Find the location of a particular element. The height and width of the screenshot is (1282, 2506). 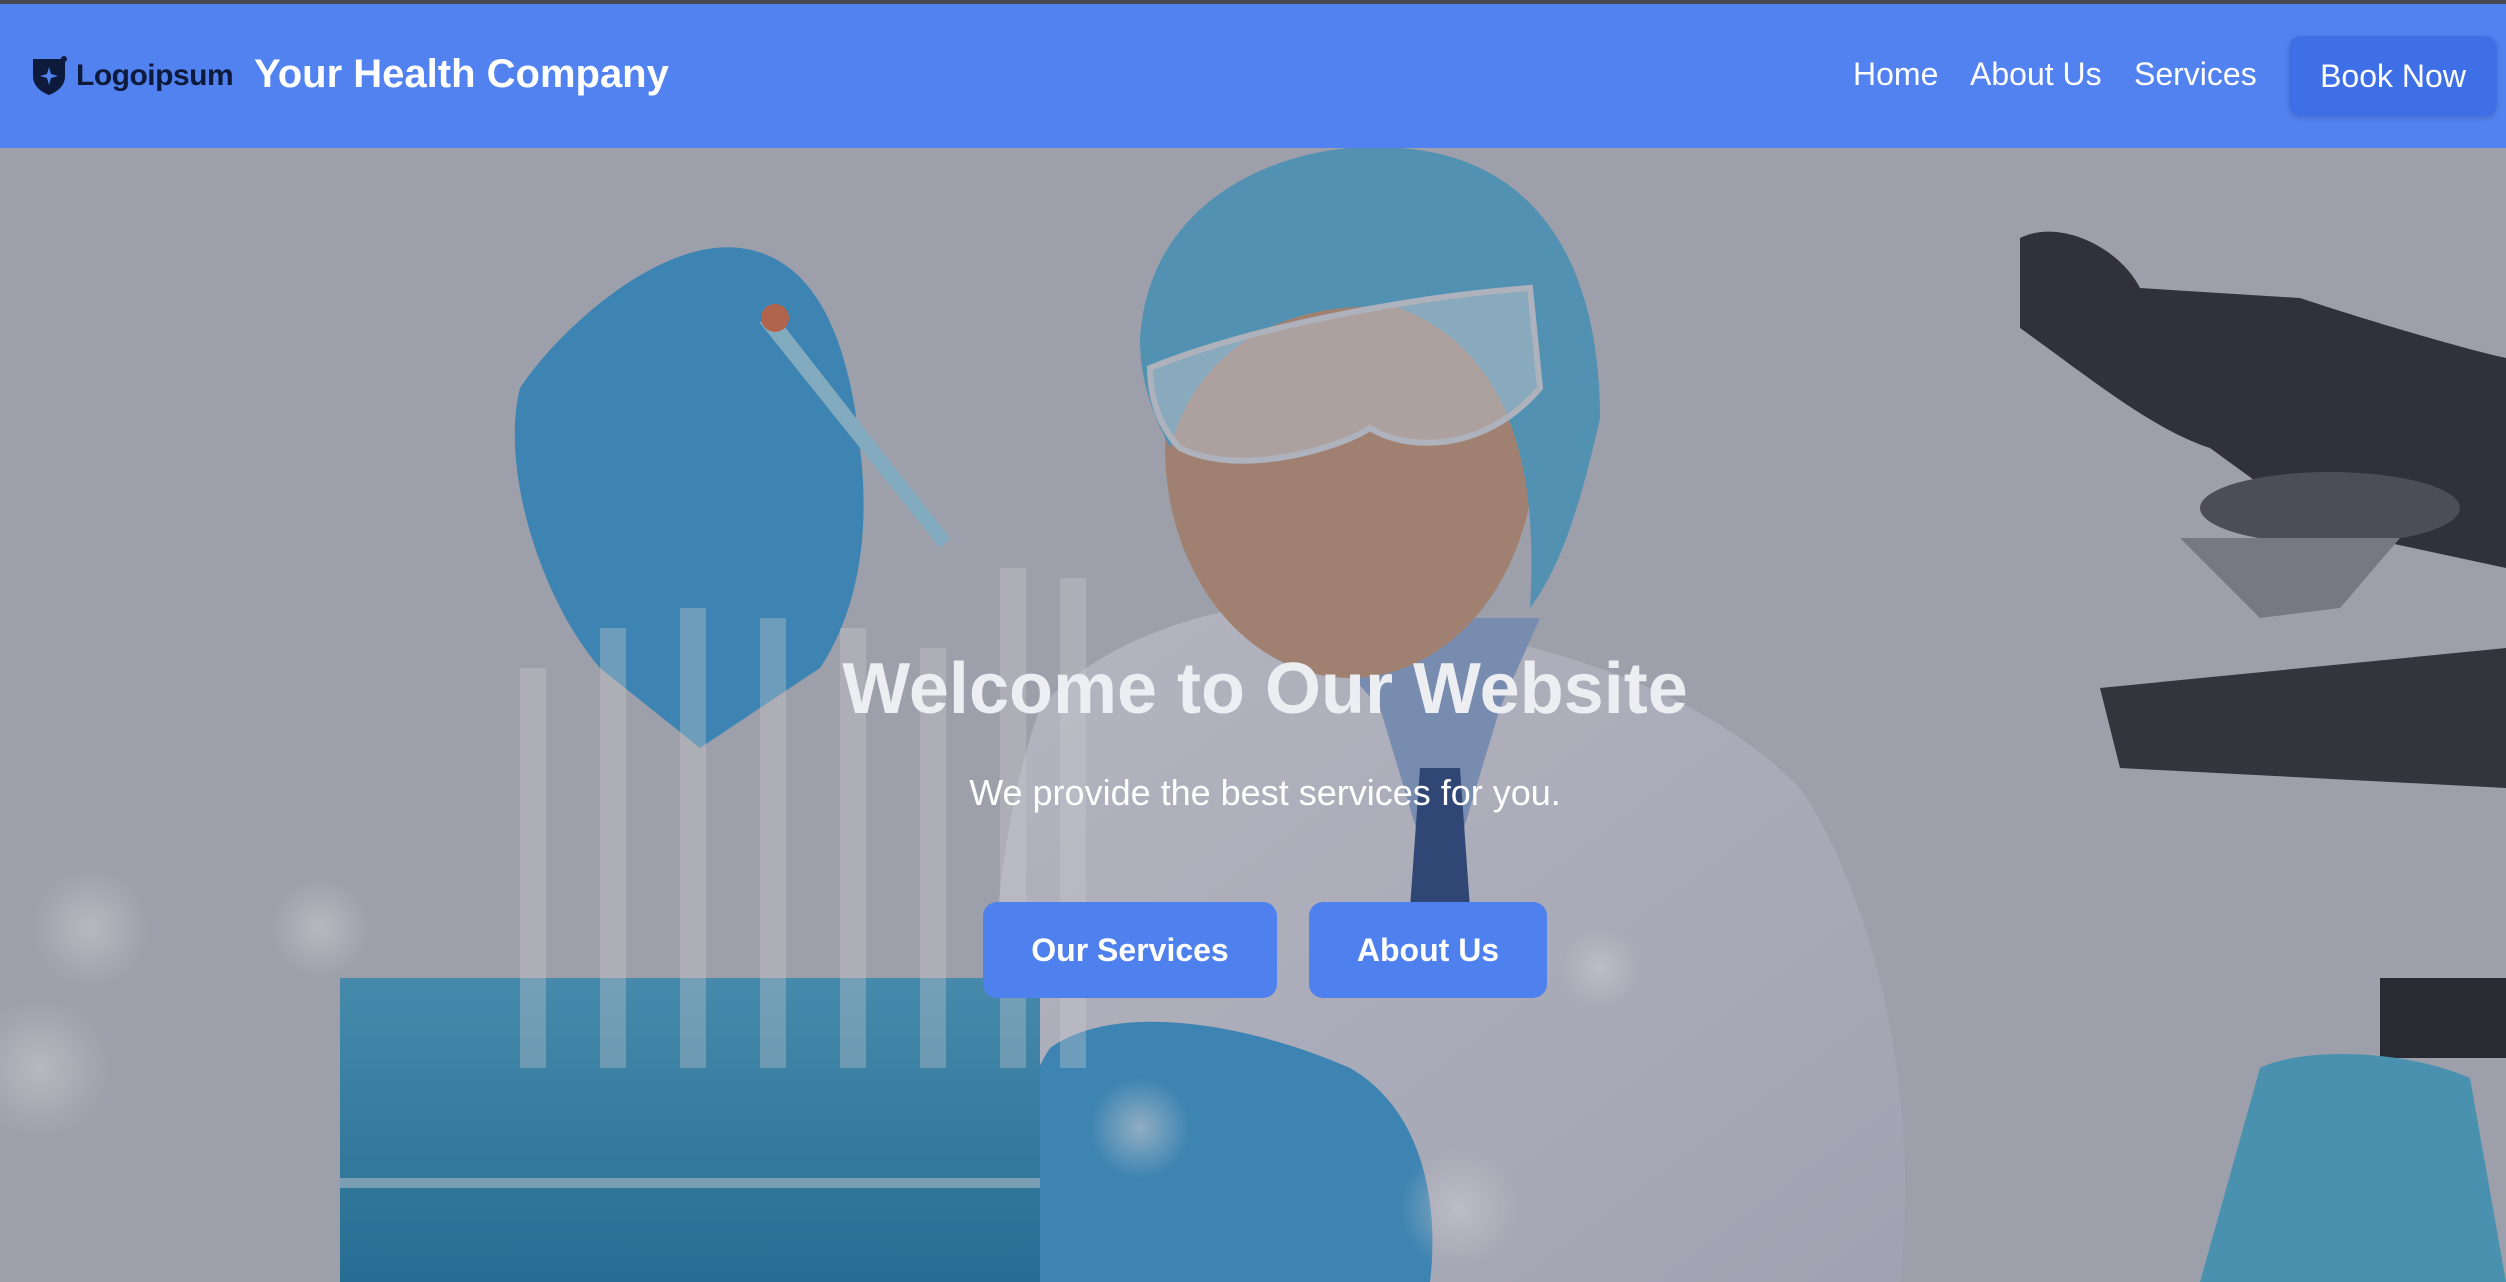

nav-about-us: About Us is located at coordinates (2036, 74).